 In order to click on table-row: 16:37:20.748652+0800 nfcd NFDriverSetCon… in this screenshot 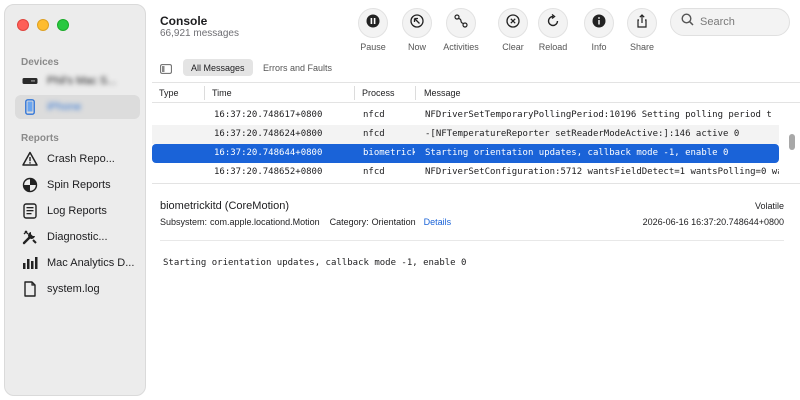, I will do `click(465, 172)`.